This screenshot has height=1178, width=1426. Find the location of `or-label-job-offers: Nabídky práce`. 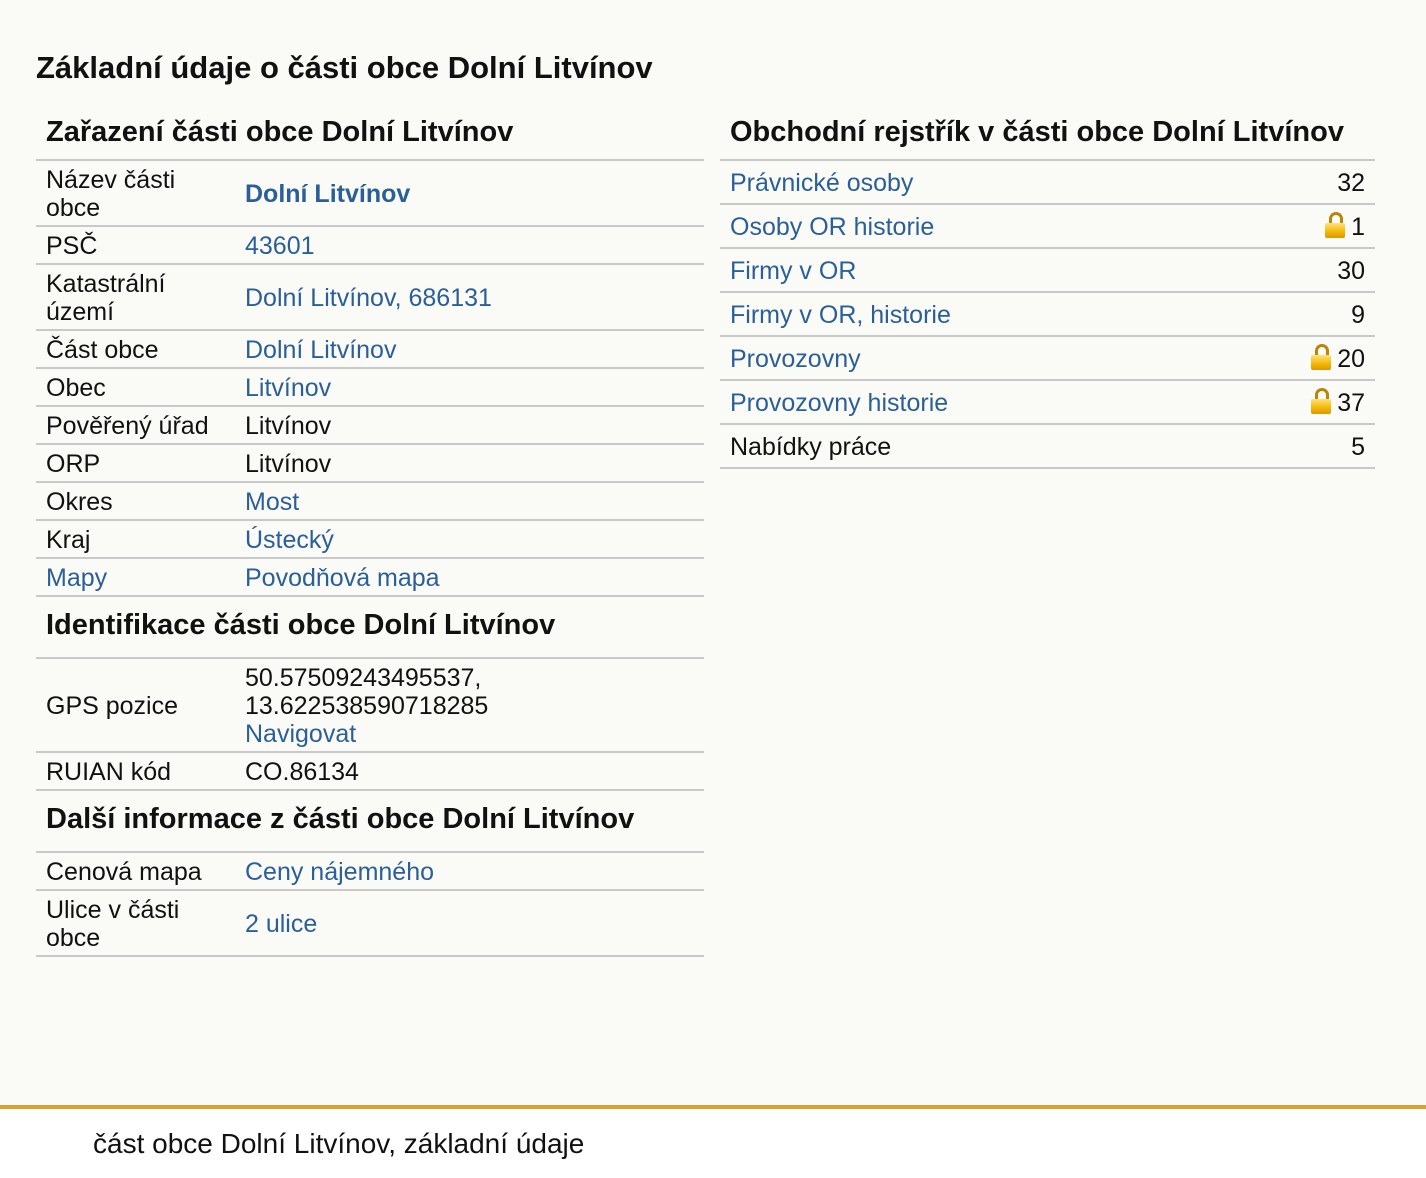

or-label-job-offers: Nabídky práce is located at coordinates (971, 446).